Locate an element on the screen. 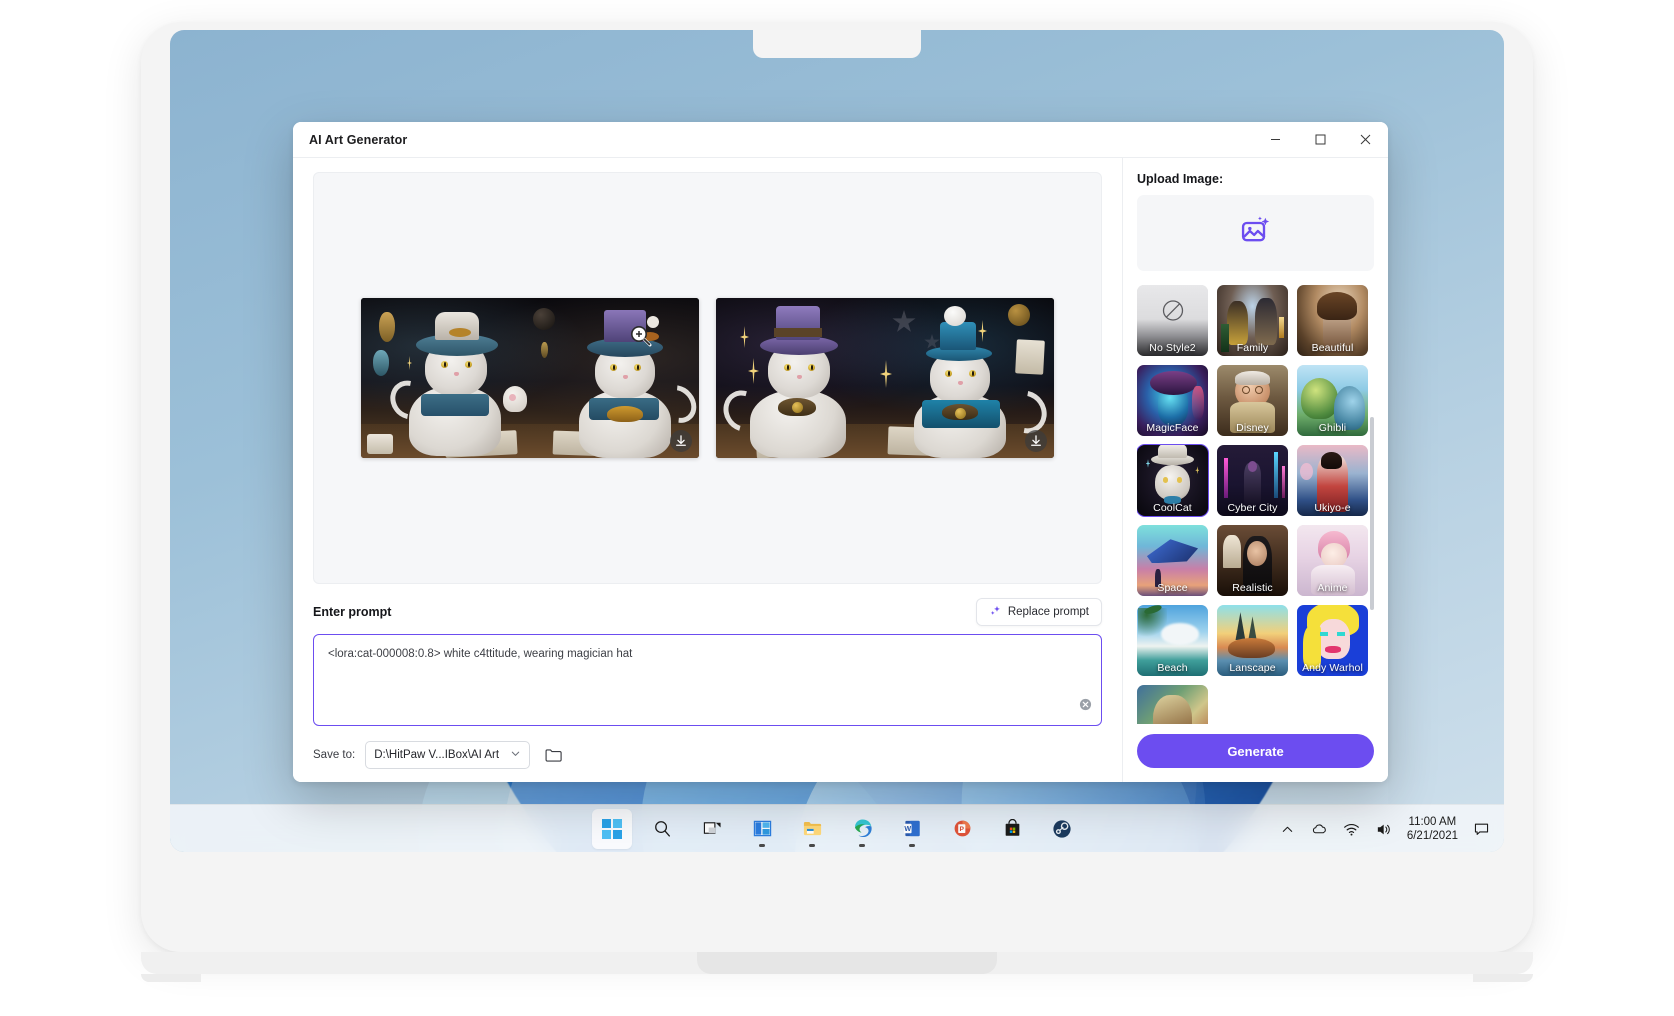  replace-prompt-label: Replace prompt is located at coordinates (1048, 612).